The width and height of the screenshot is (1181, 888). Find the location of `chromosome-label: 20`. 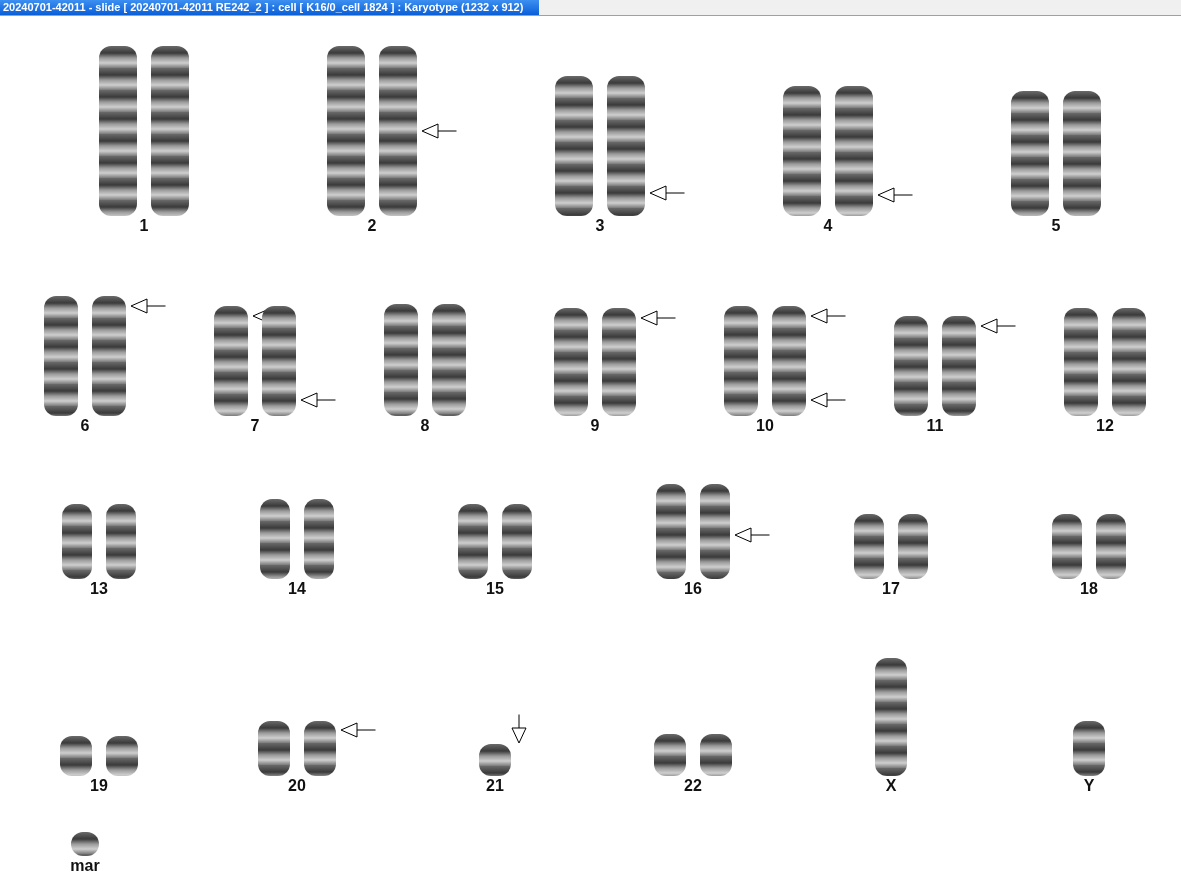

chromosome-label: 20 is located at coordinates (297, 786).